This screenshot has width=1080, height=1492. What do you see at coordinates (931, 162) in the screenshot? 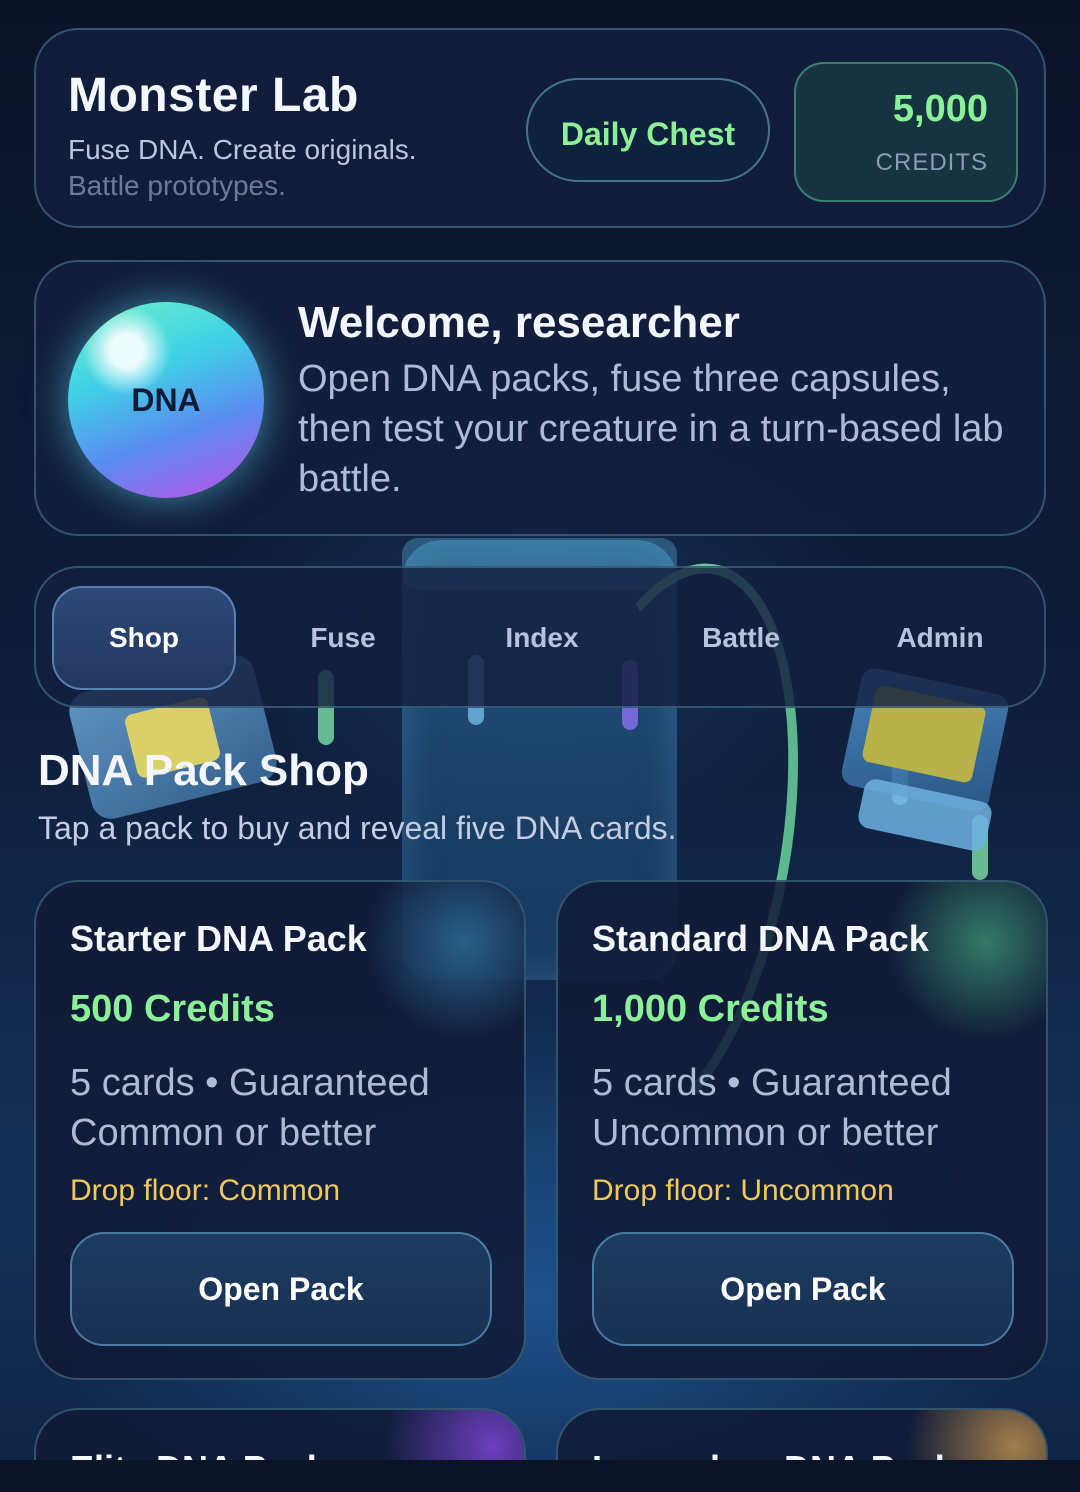
I see `credits-label: CREDITS` at bounding box center [931, 162].